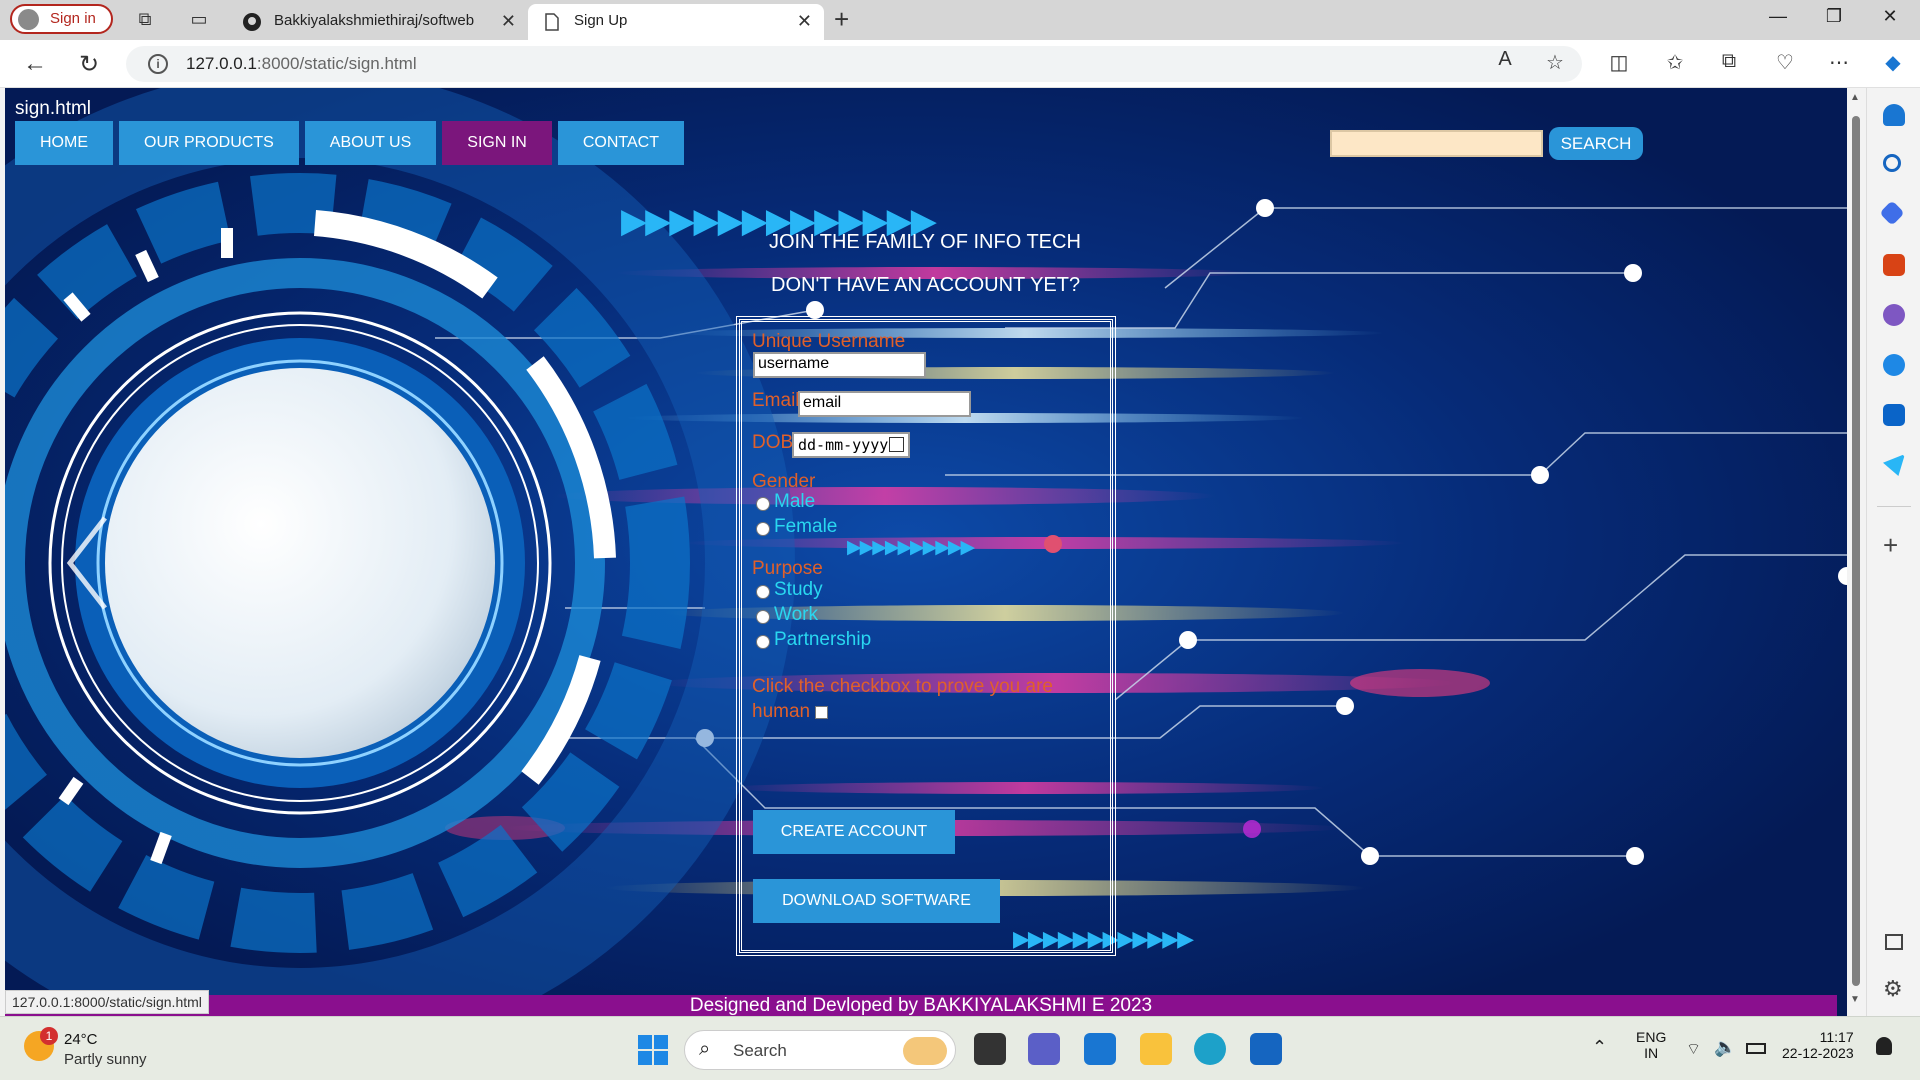  I want to click on email-input: email, so click(884, 404).